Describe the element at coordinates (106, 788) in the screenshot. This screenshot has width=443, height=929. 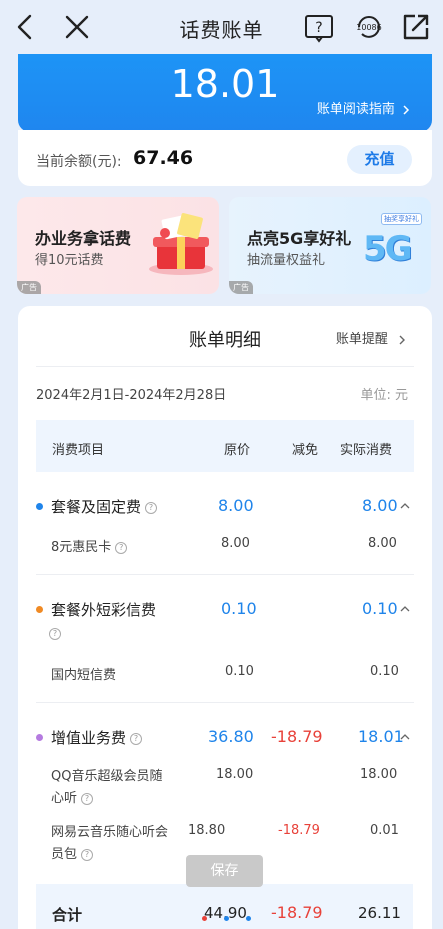
I see `item-name: QQ音乐超级会员随 心听?` at that location.